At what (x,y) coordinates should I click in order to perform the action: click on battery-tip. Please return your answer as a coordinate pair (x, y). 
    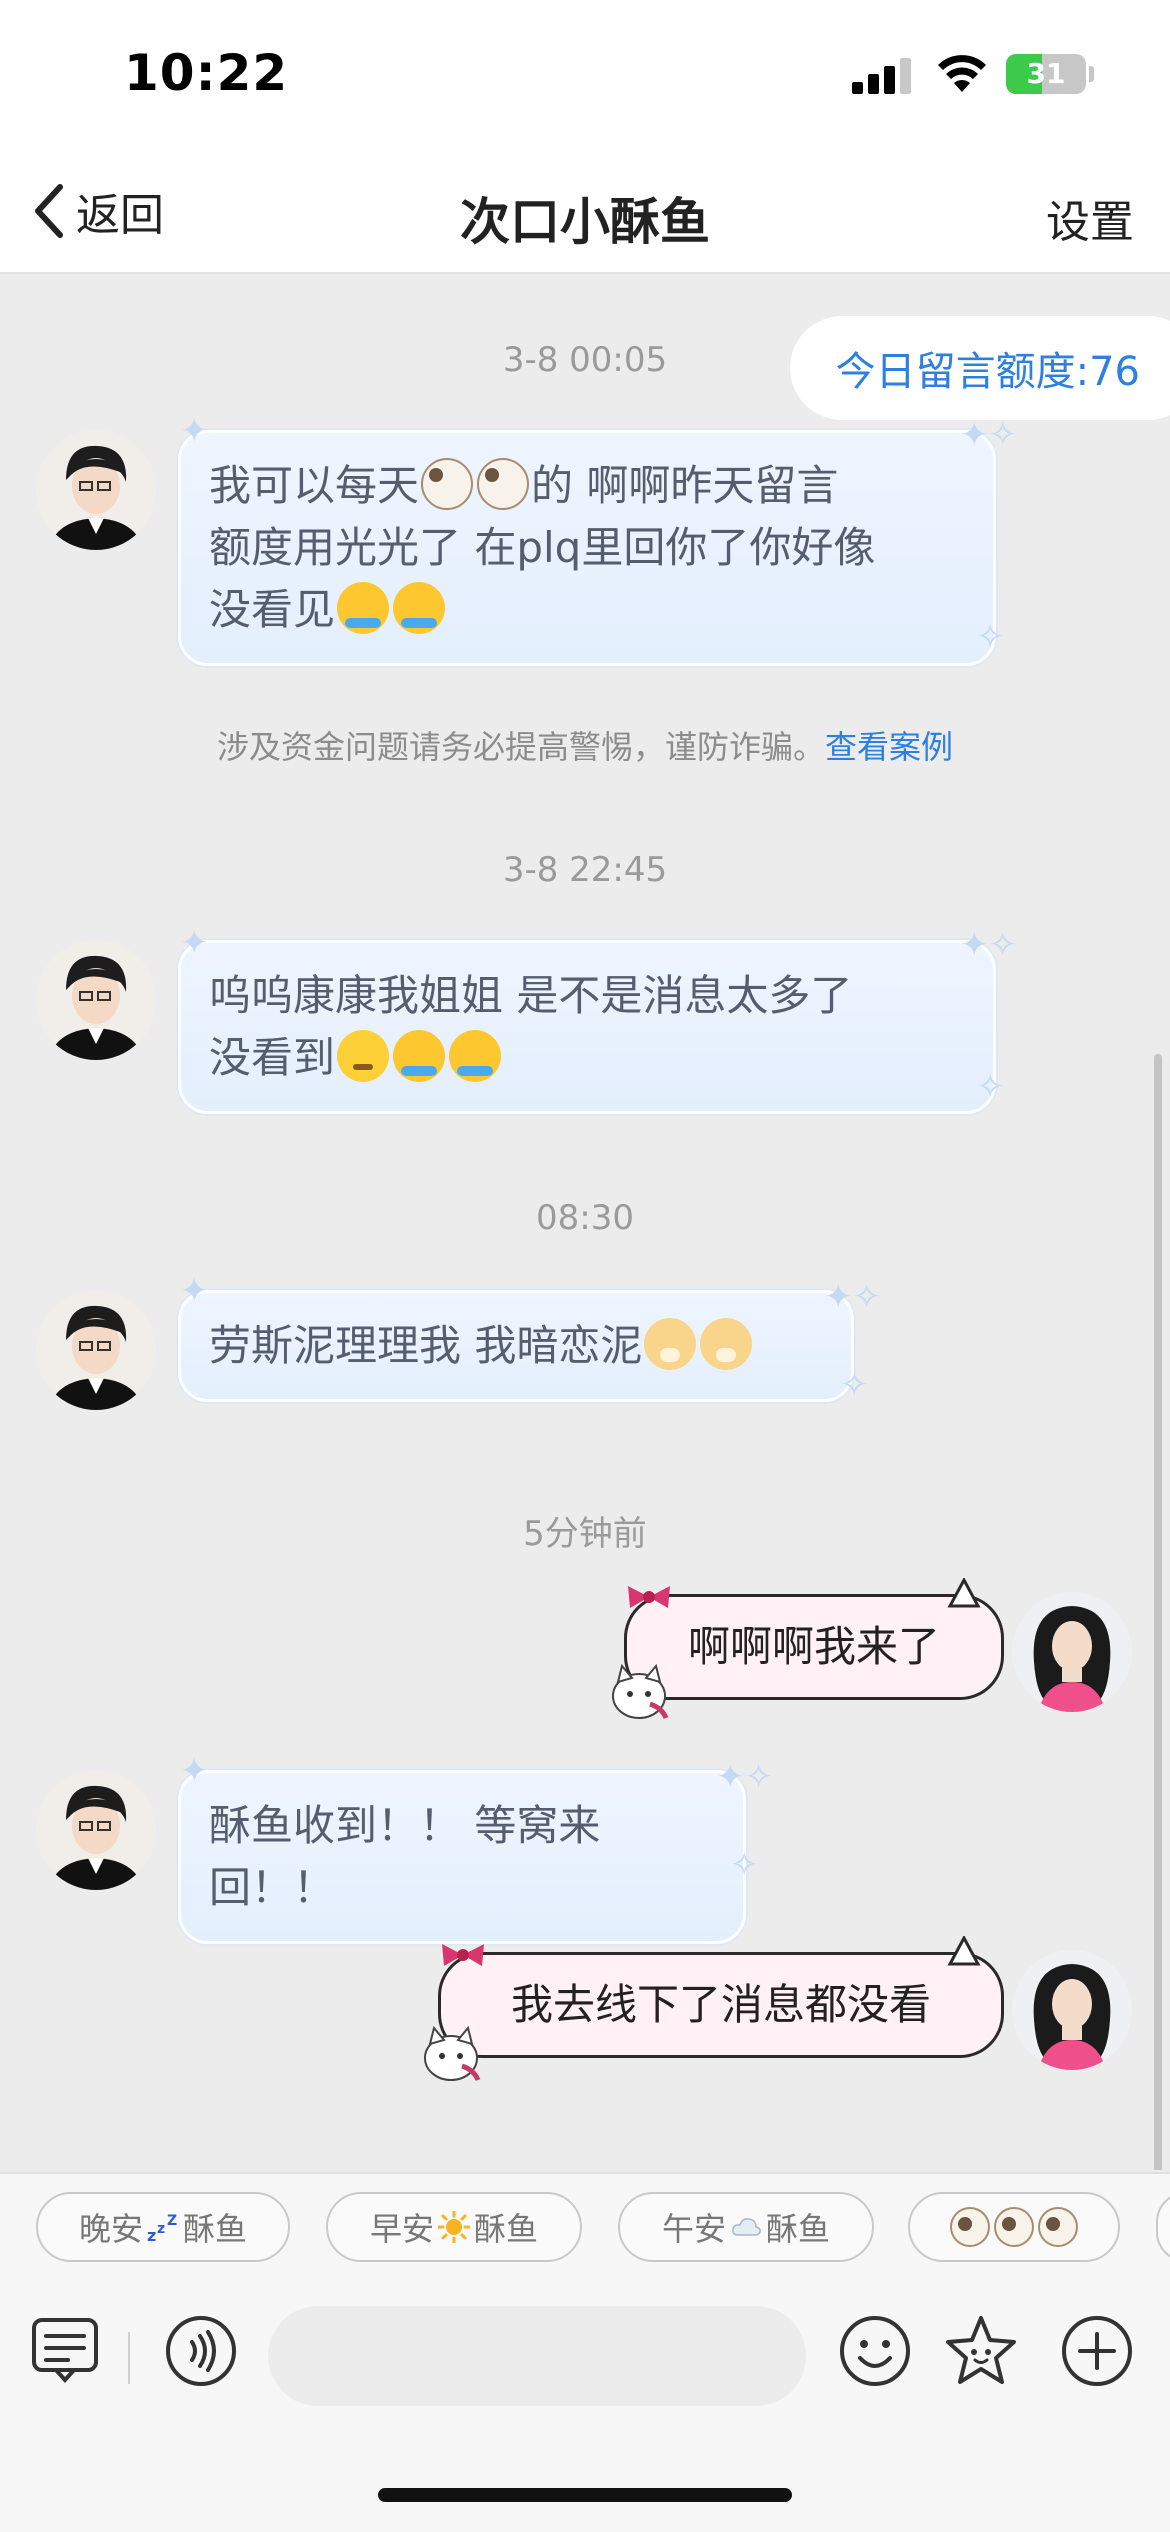
    Looking at the image, I should click on (1091, 74).